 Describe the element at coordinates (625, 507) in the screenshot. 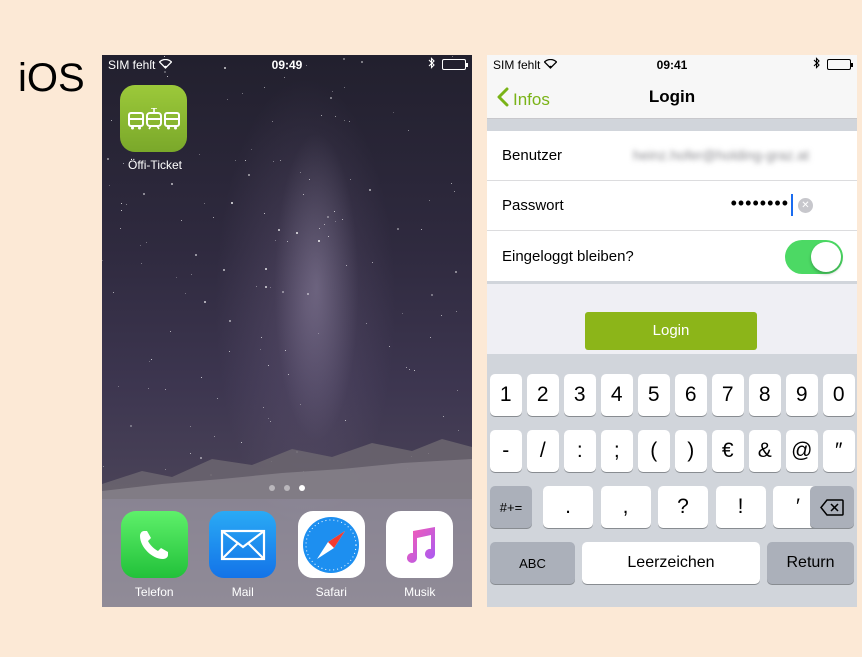

I see `key-punctuation: ,` at that location.